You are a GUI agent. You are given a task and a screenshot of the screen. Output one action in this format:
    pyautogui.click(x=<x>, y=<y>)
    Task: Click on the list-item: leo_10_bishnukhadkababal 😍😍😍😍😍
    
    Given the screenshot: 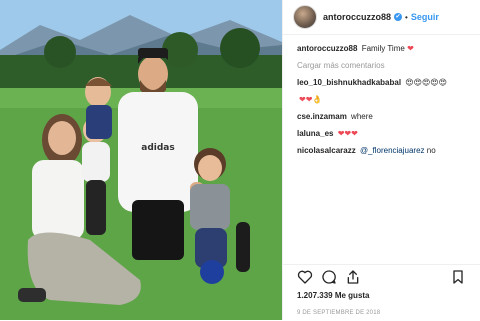 What is the action you would take?
    pyautogui.click(x=383, y=82)
    